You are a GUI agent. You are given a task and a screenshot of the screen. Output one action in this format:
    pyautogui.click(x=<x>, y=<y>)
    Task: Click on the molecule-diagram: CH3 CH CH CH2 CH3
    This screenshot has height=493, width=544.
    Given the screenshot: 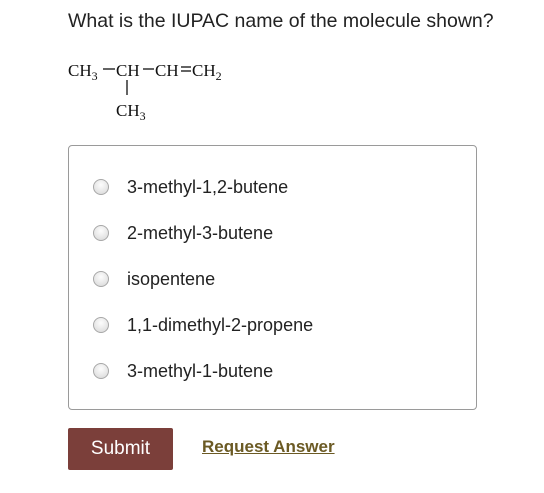 What is the action you would take?
    pyautogui.click(x=145, y=92)
    